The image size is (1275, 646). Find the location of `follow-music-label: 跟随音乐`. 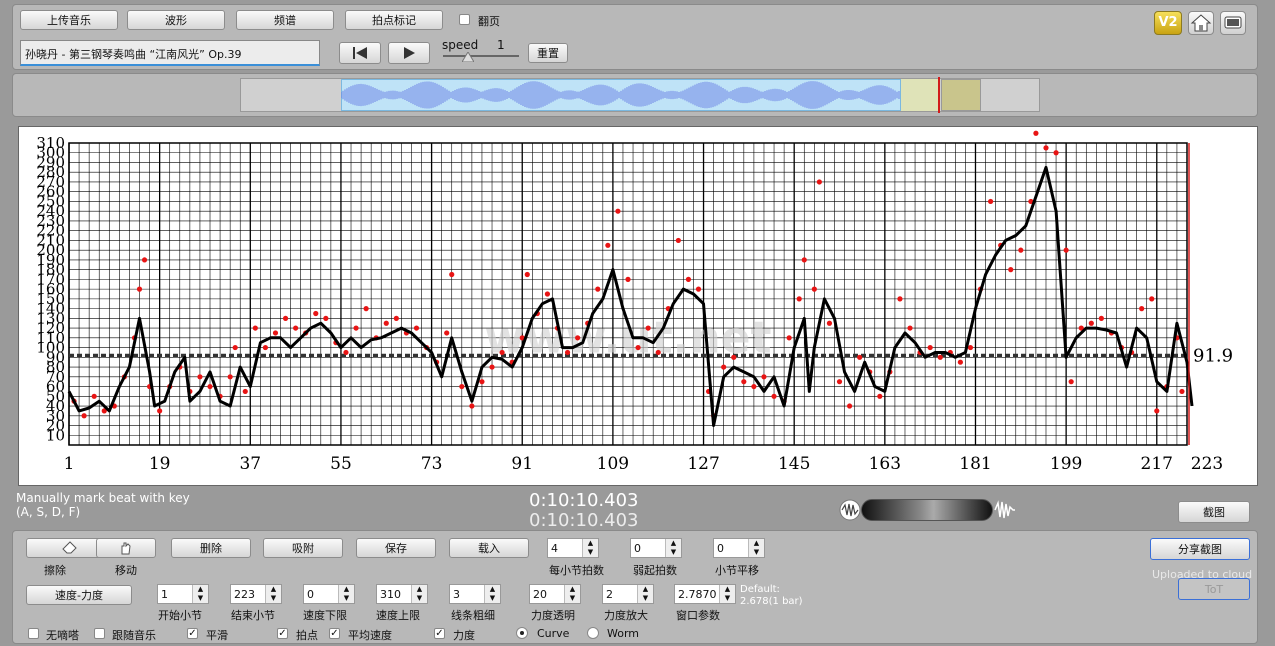

follow-music-label: 跟随音乐 is located at coordinates (134, 635).